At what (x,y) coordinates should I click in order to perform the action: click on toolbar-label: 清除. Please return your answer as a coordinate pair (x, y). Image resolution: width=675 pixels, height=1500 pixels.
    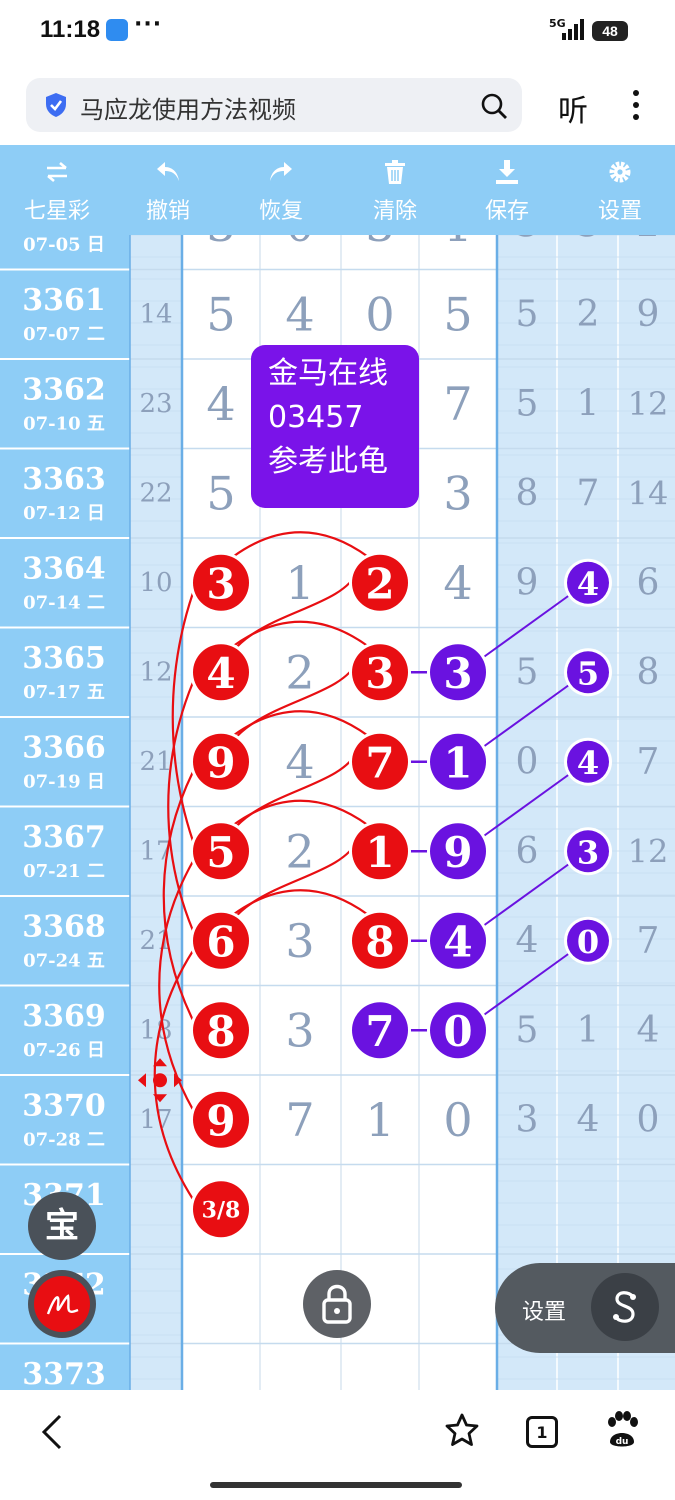
    Looking at the image, I should click on (394, 211).